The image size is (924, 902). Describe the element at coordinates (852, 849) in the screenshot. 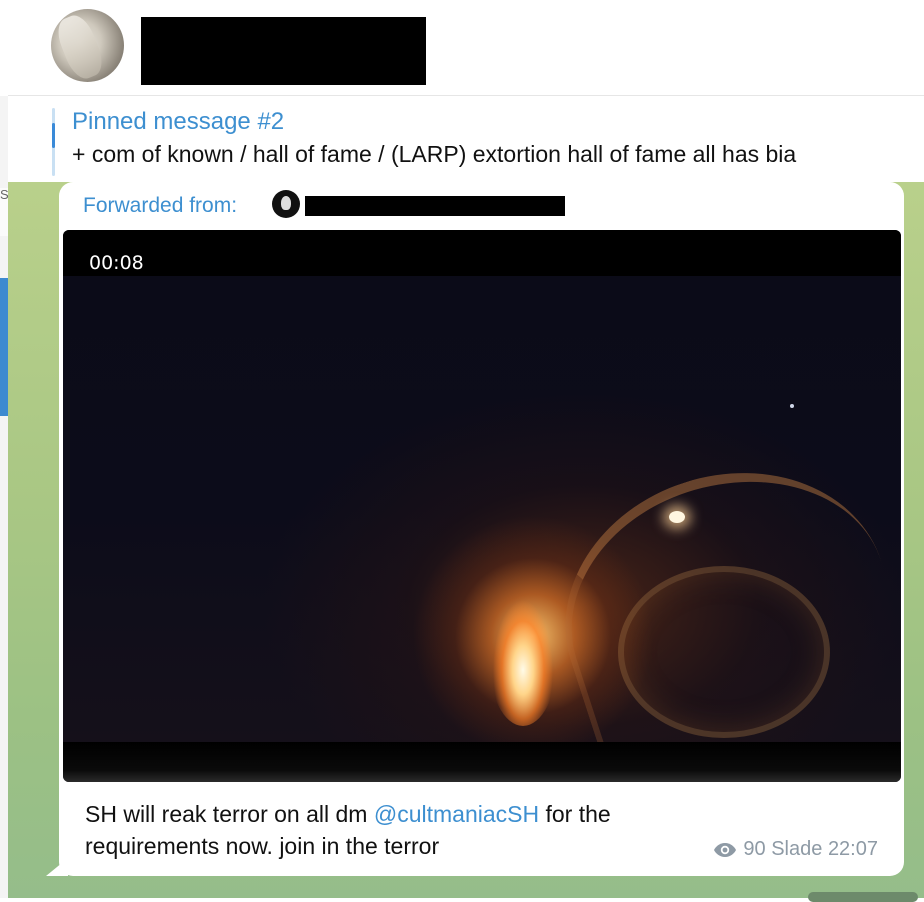

I see `message-time: 22:07` at that location.